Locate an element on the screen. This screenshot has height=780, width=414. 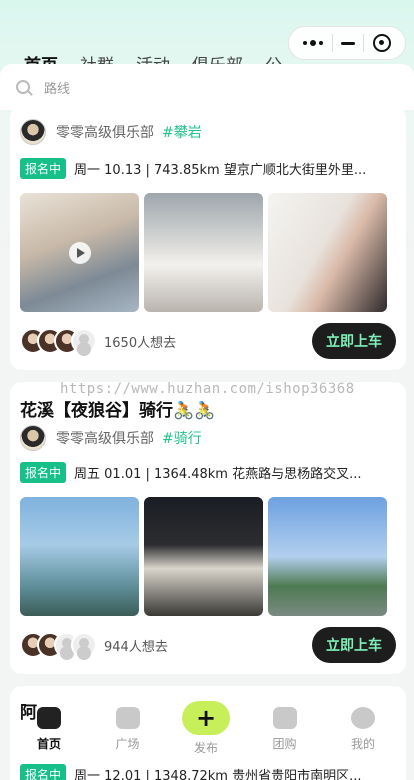
card-footer: 1650人想去 立即上车 is located at coordinates (208, 341).